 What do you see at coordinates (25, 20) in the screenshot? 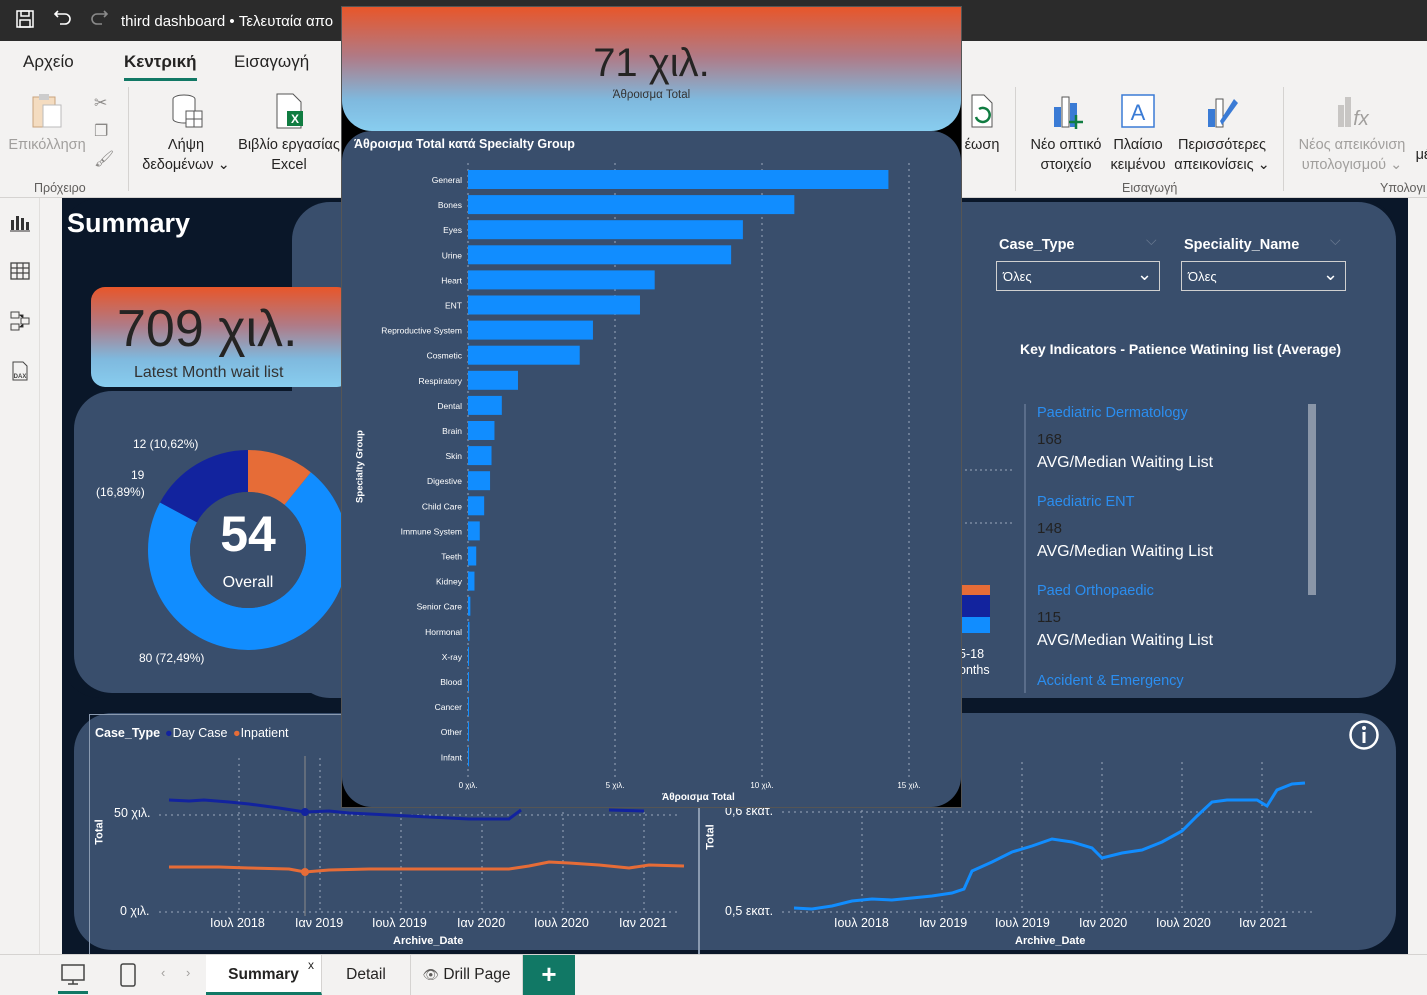
I see `save-icon` at bounding box center [25, 20].